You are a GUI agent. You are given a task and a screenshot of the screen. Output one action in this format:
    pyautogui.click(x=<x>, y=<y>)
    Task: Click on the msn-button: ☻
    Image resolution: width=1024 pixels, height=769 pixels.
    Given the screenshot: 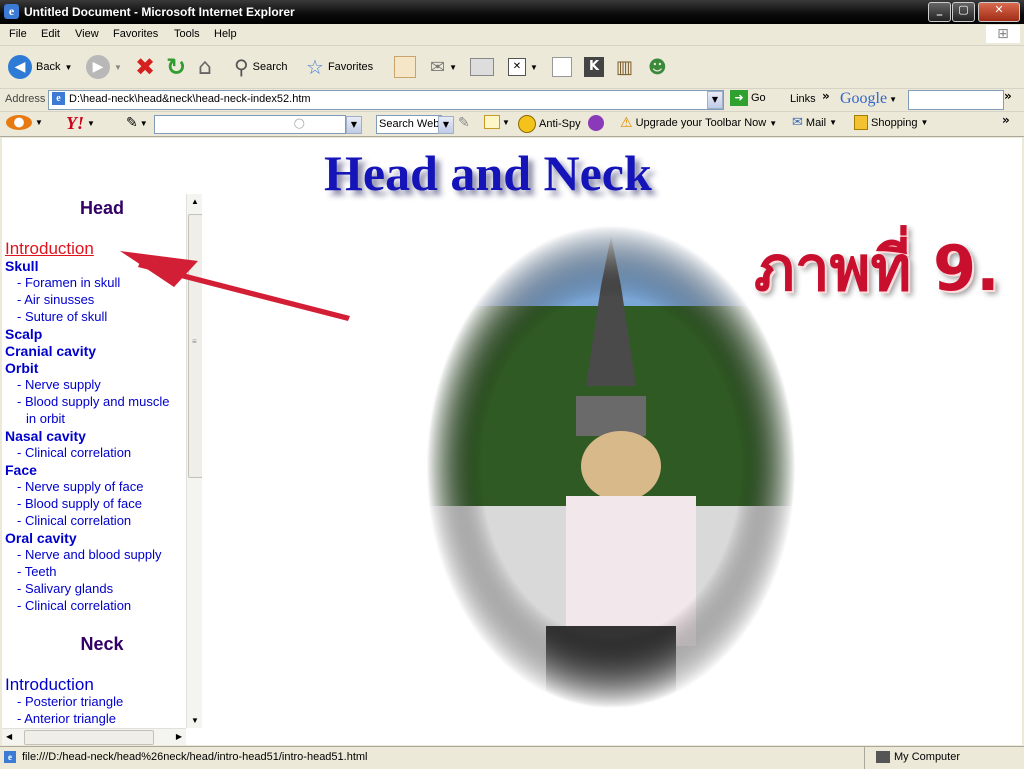 What is the action you would take?
    pyautogui.click(x=657, y=67)
    